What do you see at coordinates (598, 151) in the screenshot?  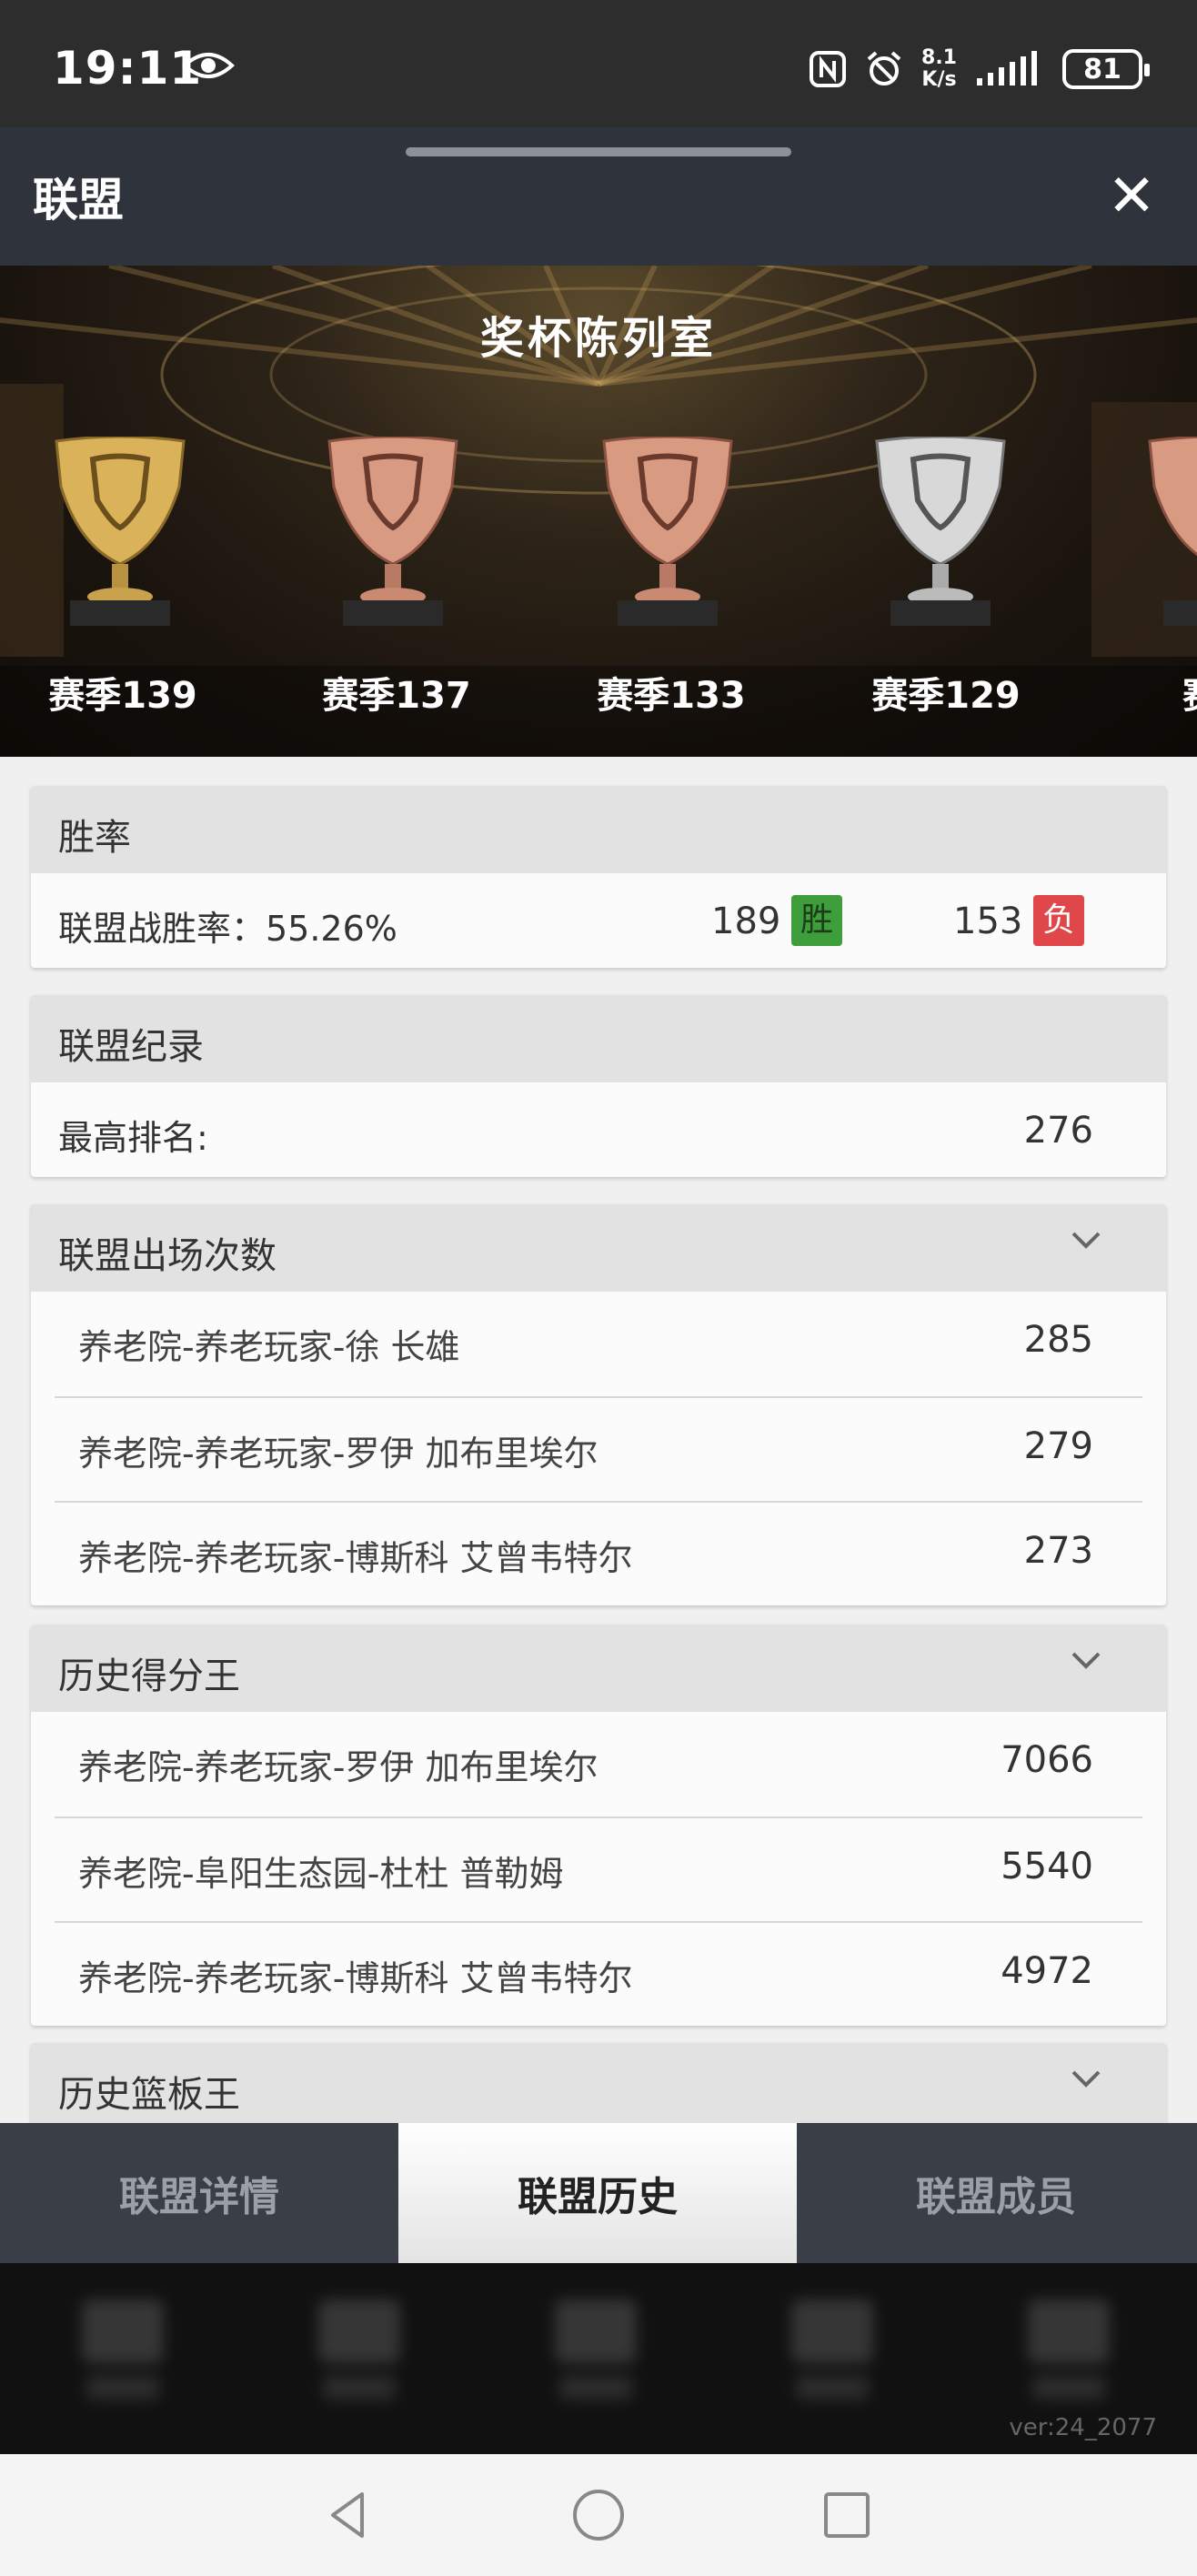 I see `drag-handle` at bounding box center [598, 151].